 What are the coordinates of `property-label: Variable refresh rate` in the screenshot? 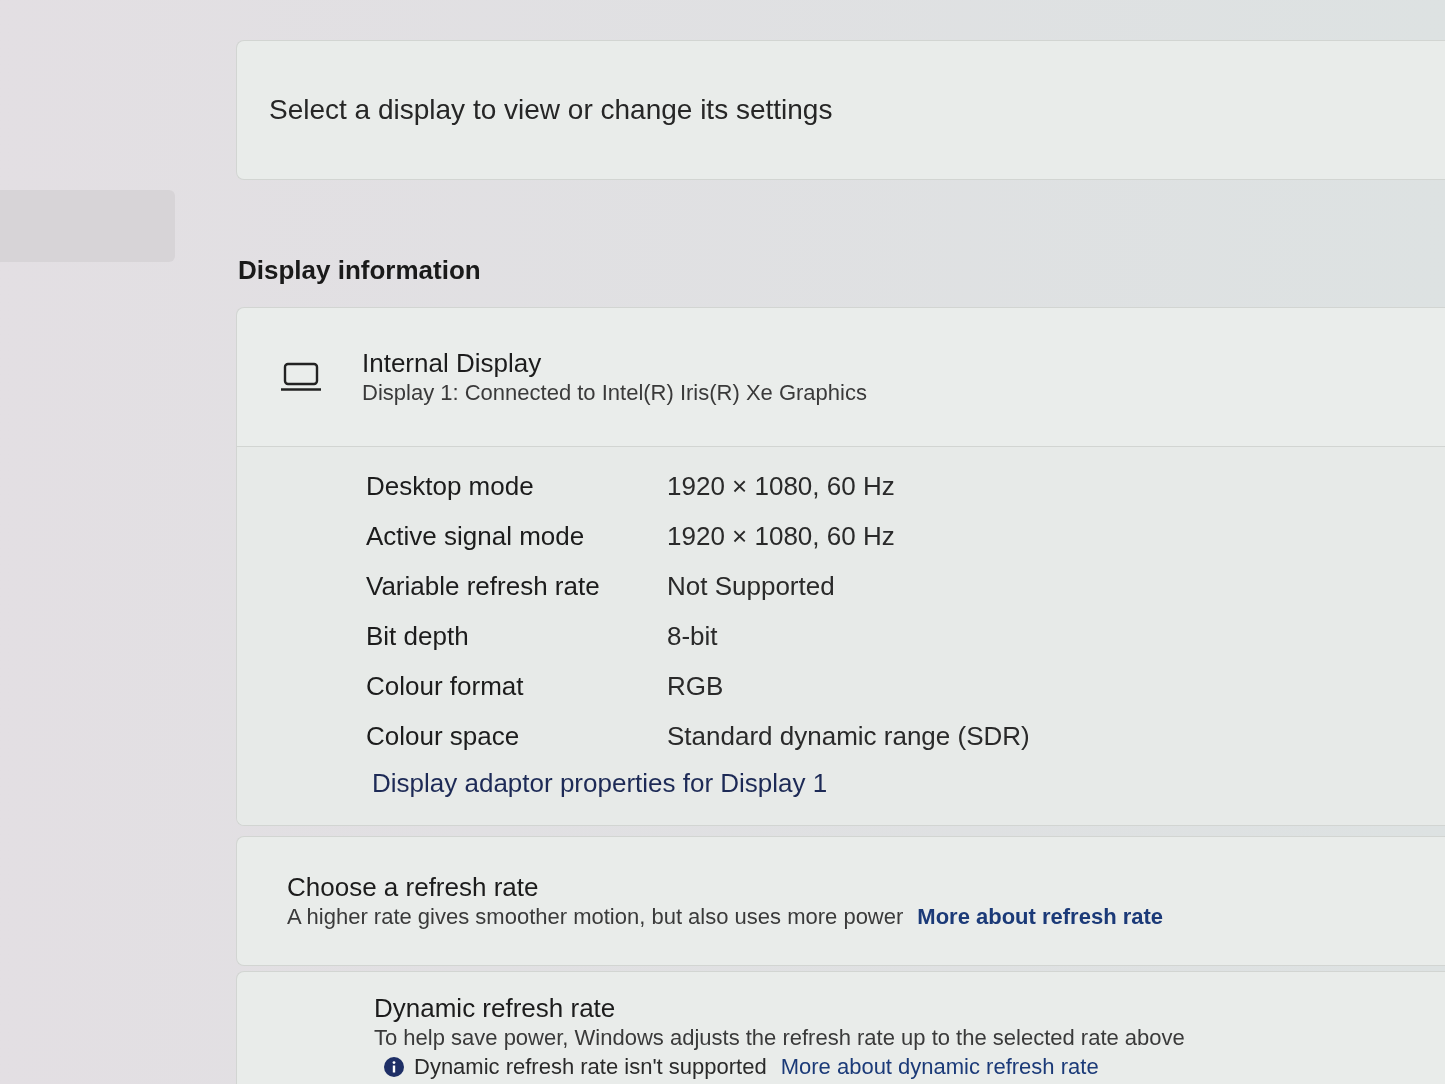 It's located at (483, 586).